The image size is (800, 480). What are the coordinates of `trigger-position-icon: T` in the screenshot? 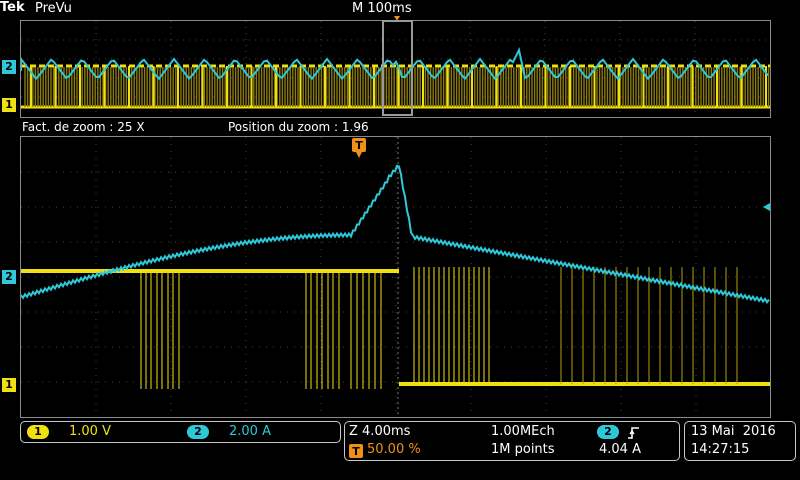 It's located at (356, 450).